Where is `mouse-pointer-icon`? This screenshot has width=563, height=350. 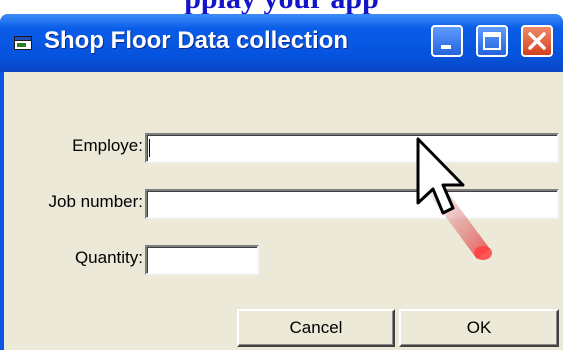
mouse-pointer-icon is located at coordinates (454, 198).